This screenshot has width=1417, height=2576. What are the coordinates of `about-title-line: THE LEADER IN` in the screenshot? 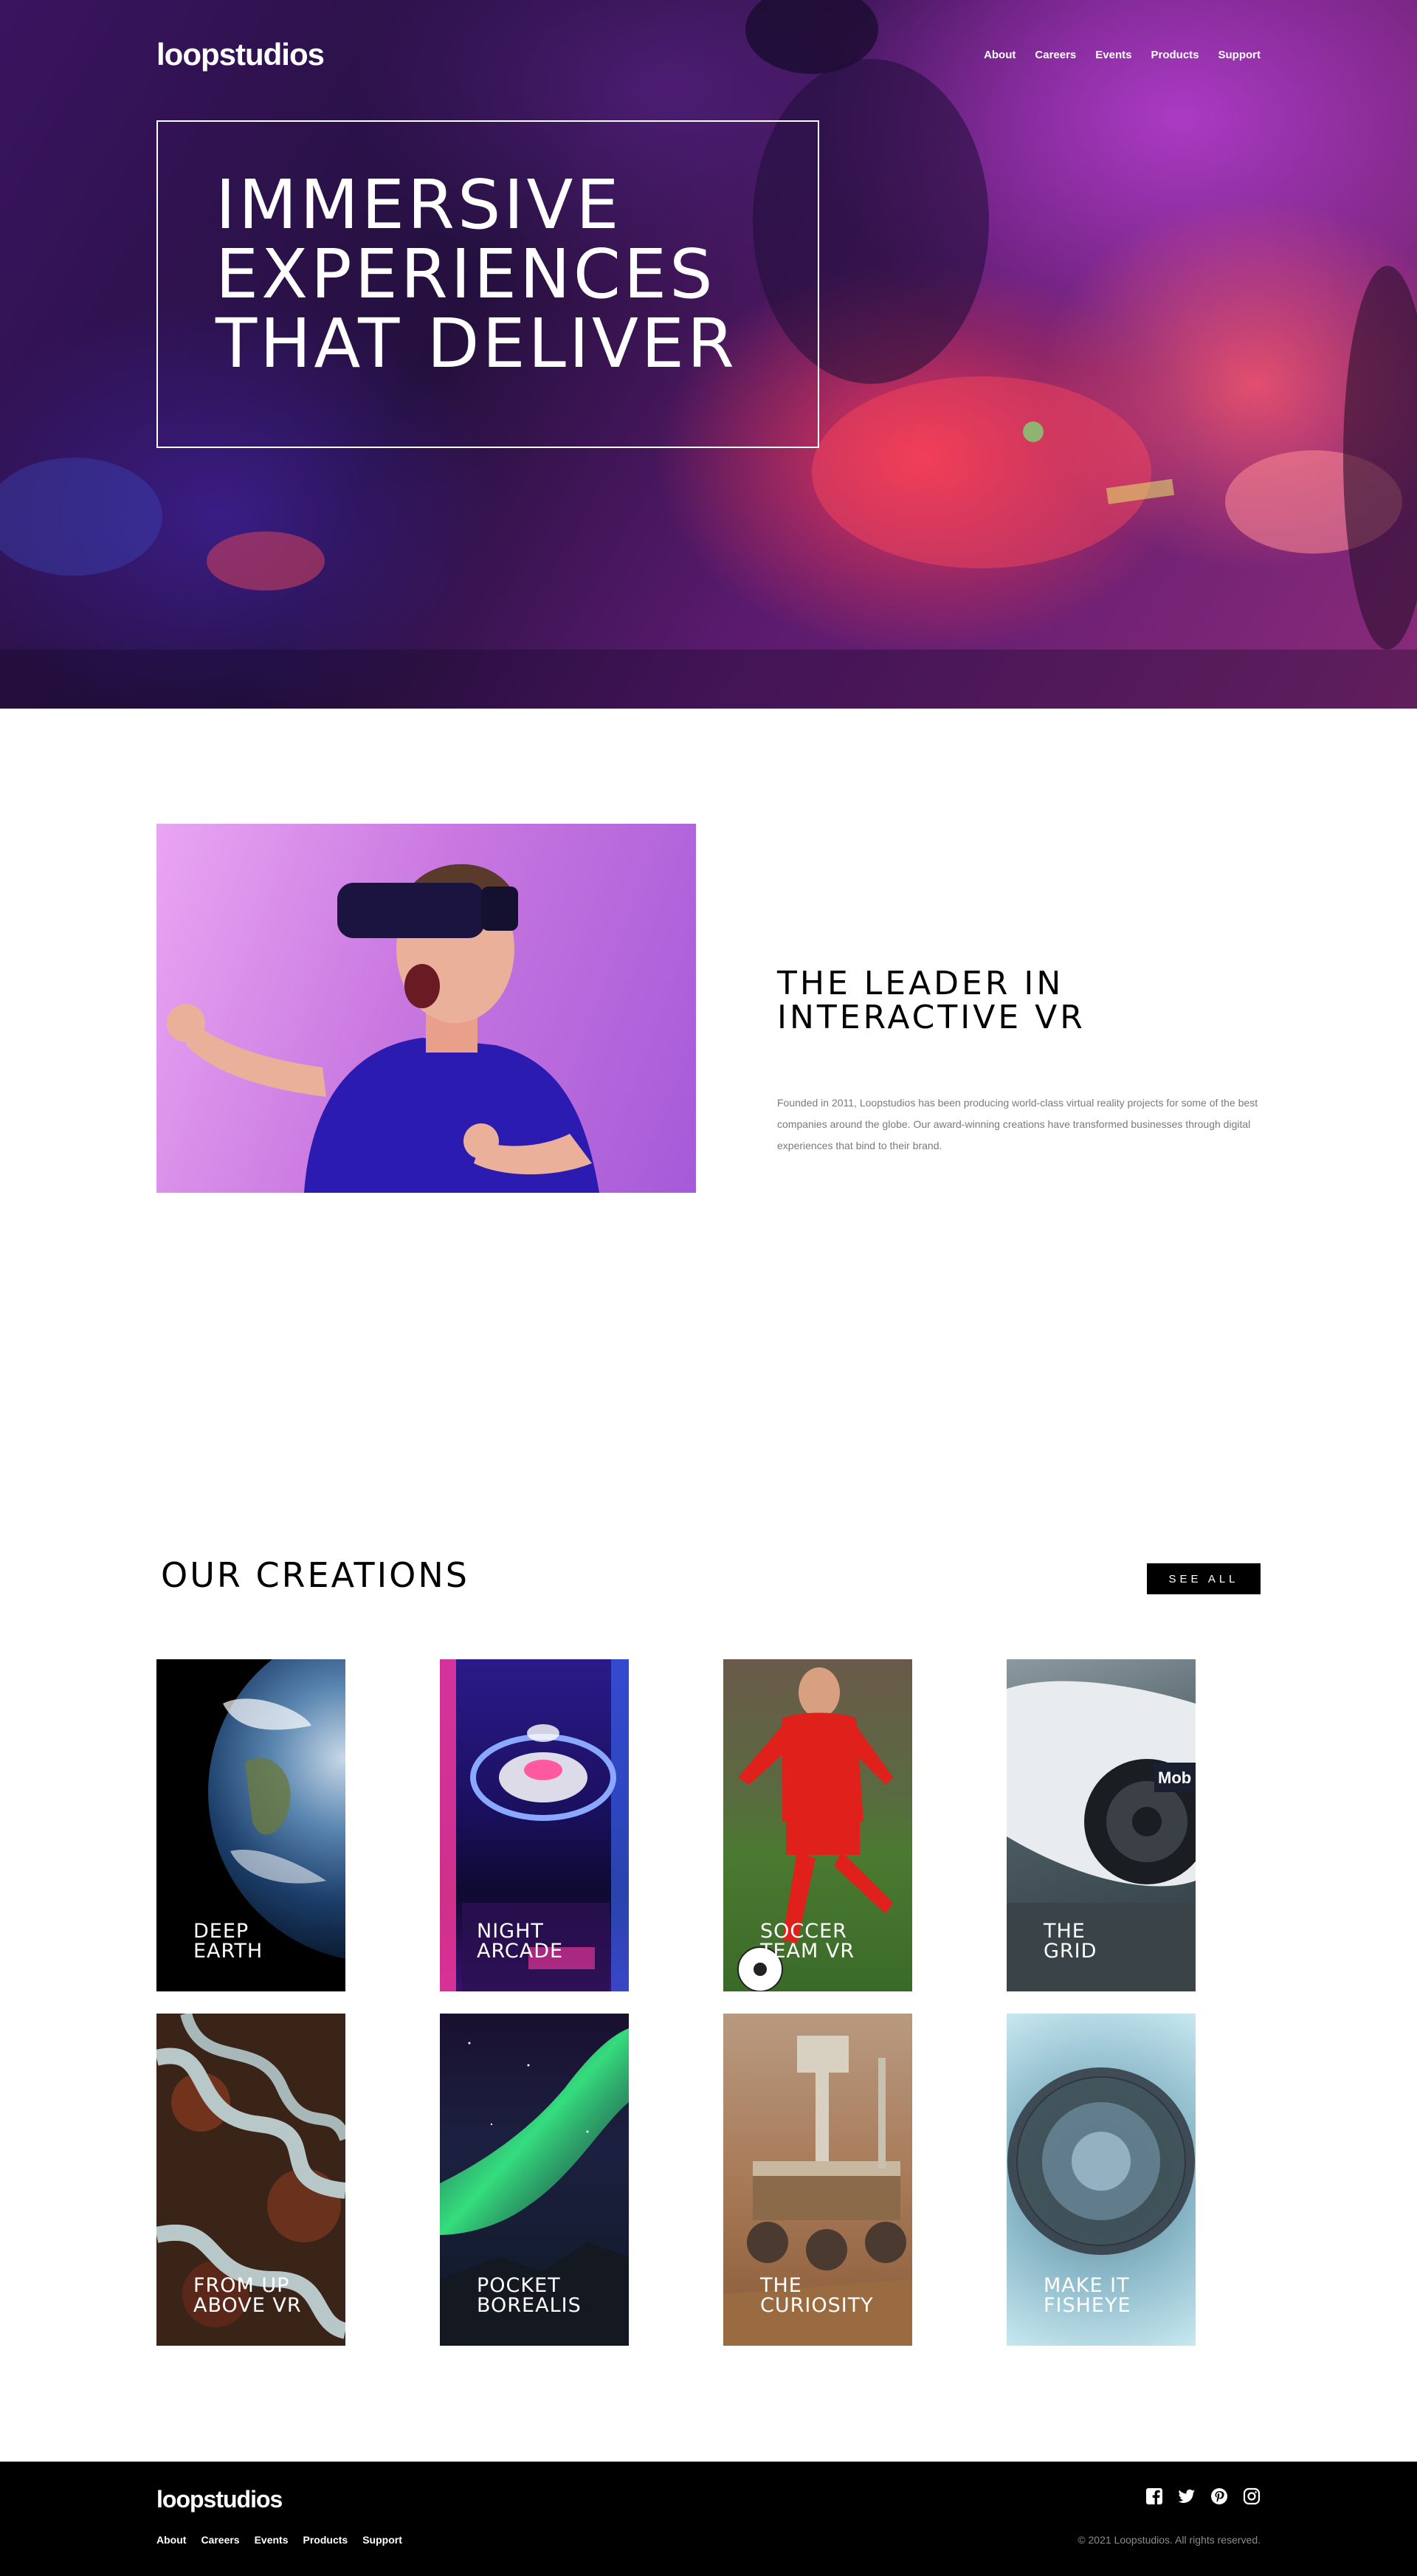 It's located at (921, 984).